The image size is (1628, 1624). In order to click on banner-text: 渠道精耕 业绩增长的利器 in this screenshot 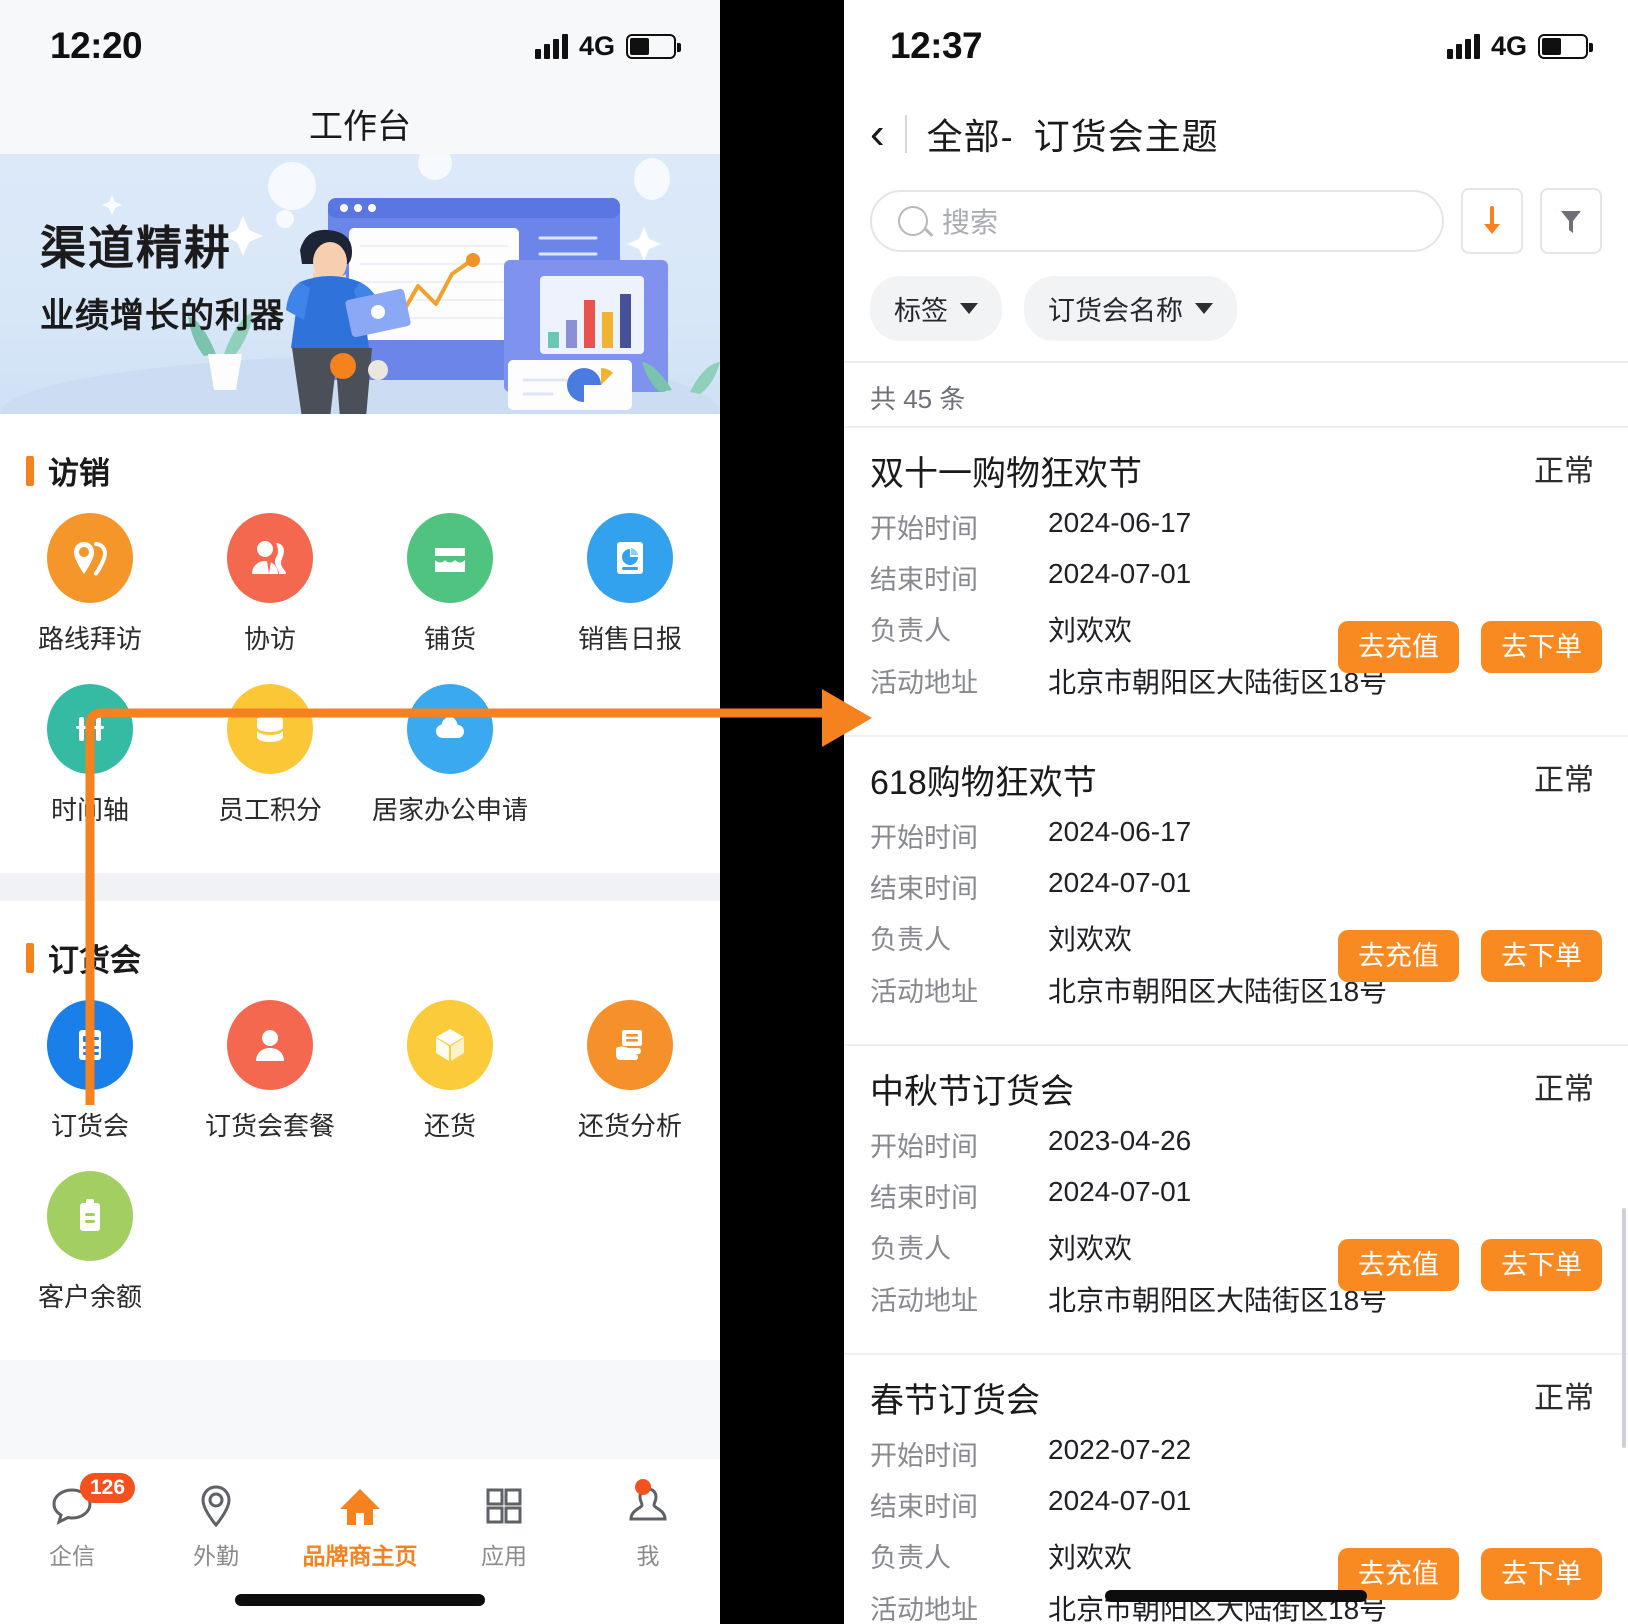, I will do `click(162, 274)`.